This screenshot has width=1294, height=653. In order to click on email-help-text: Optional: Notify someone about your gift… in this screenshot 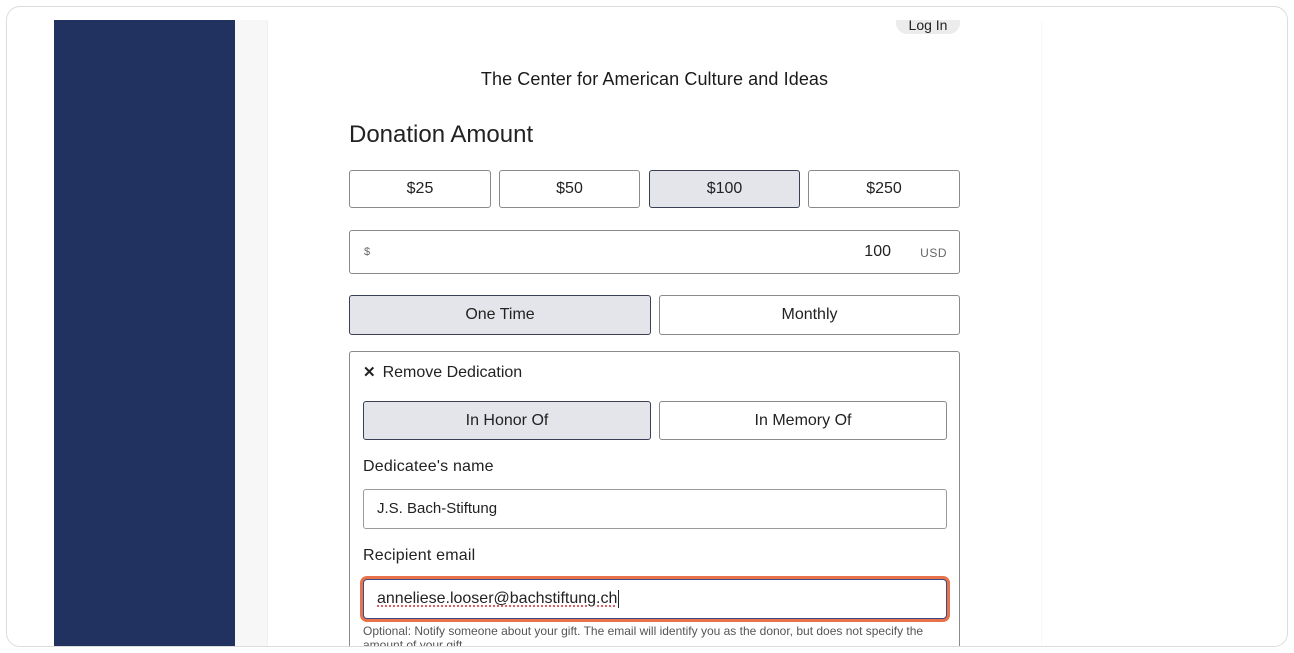, I will do `click(643, 635)`.